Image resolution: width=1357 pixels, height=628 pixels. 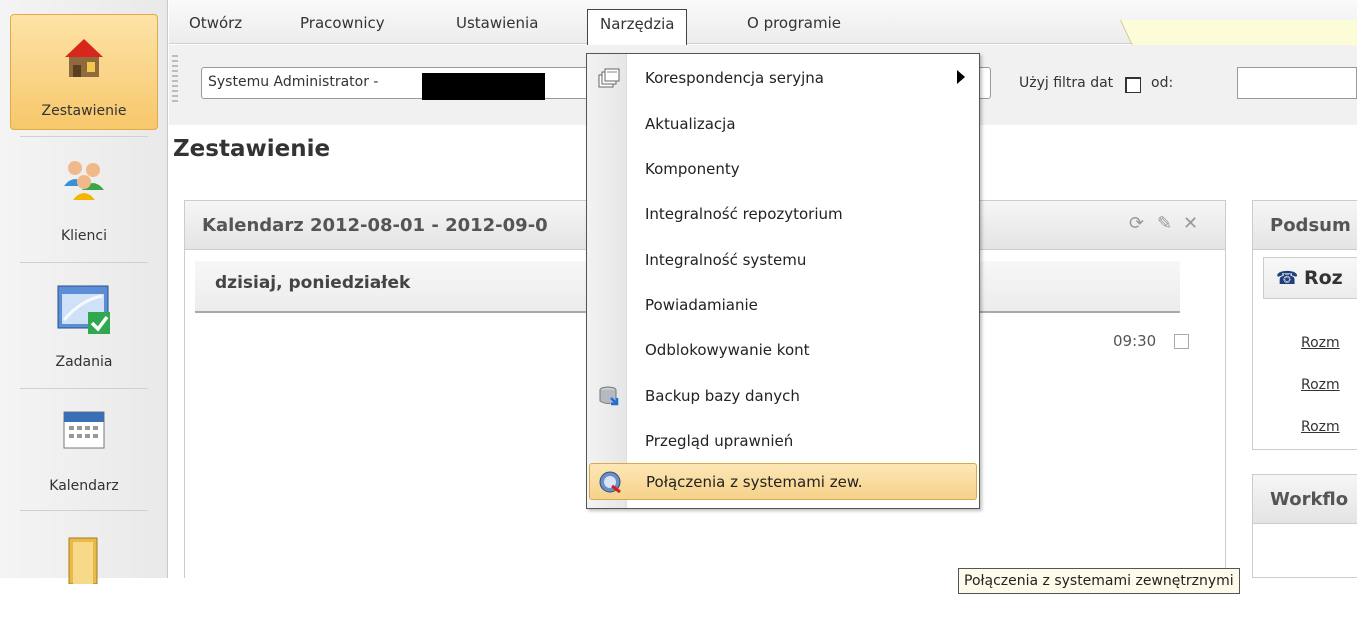 What do you see at coordinates (783, 305) in the screenshot?
I see `menu-item-powiadamianie: Powiadamianie` at bounding box center [783, 305].